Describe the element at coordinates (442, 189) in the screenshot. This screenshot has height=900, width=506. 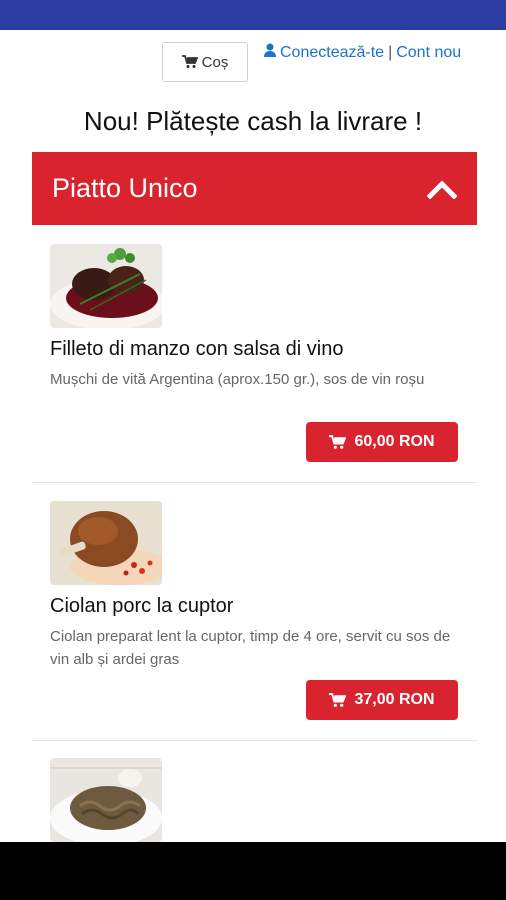
I see `chevron-up-icon` at that location.